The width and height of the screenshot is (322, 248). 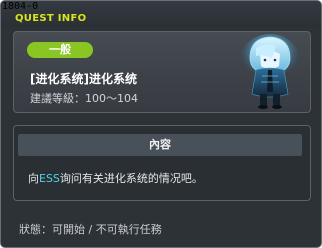 What do you see at coordinates (160, 145) in the screenshot?
I see `content-header: 內容` at bounding box center [160, 145].